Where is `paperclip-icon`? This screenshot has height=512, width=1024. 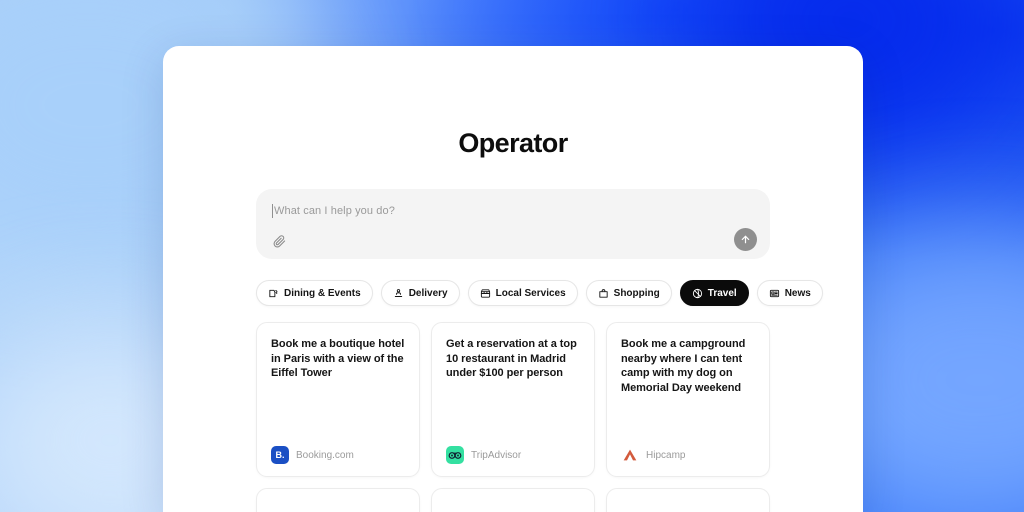
paperclip-icon is located at coordinates (279, 241).